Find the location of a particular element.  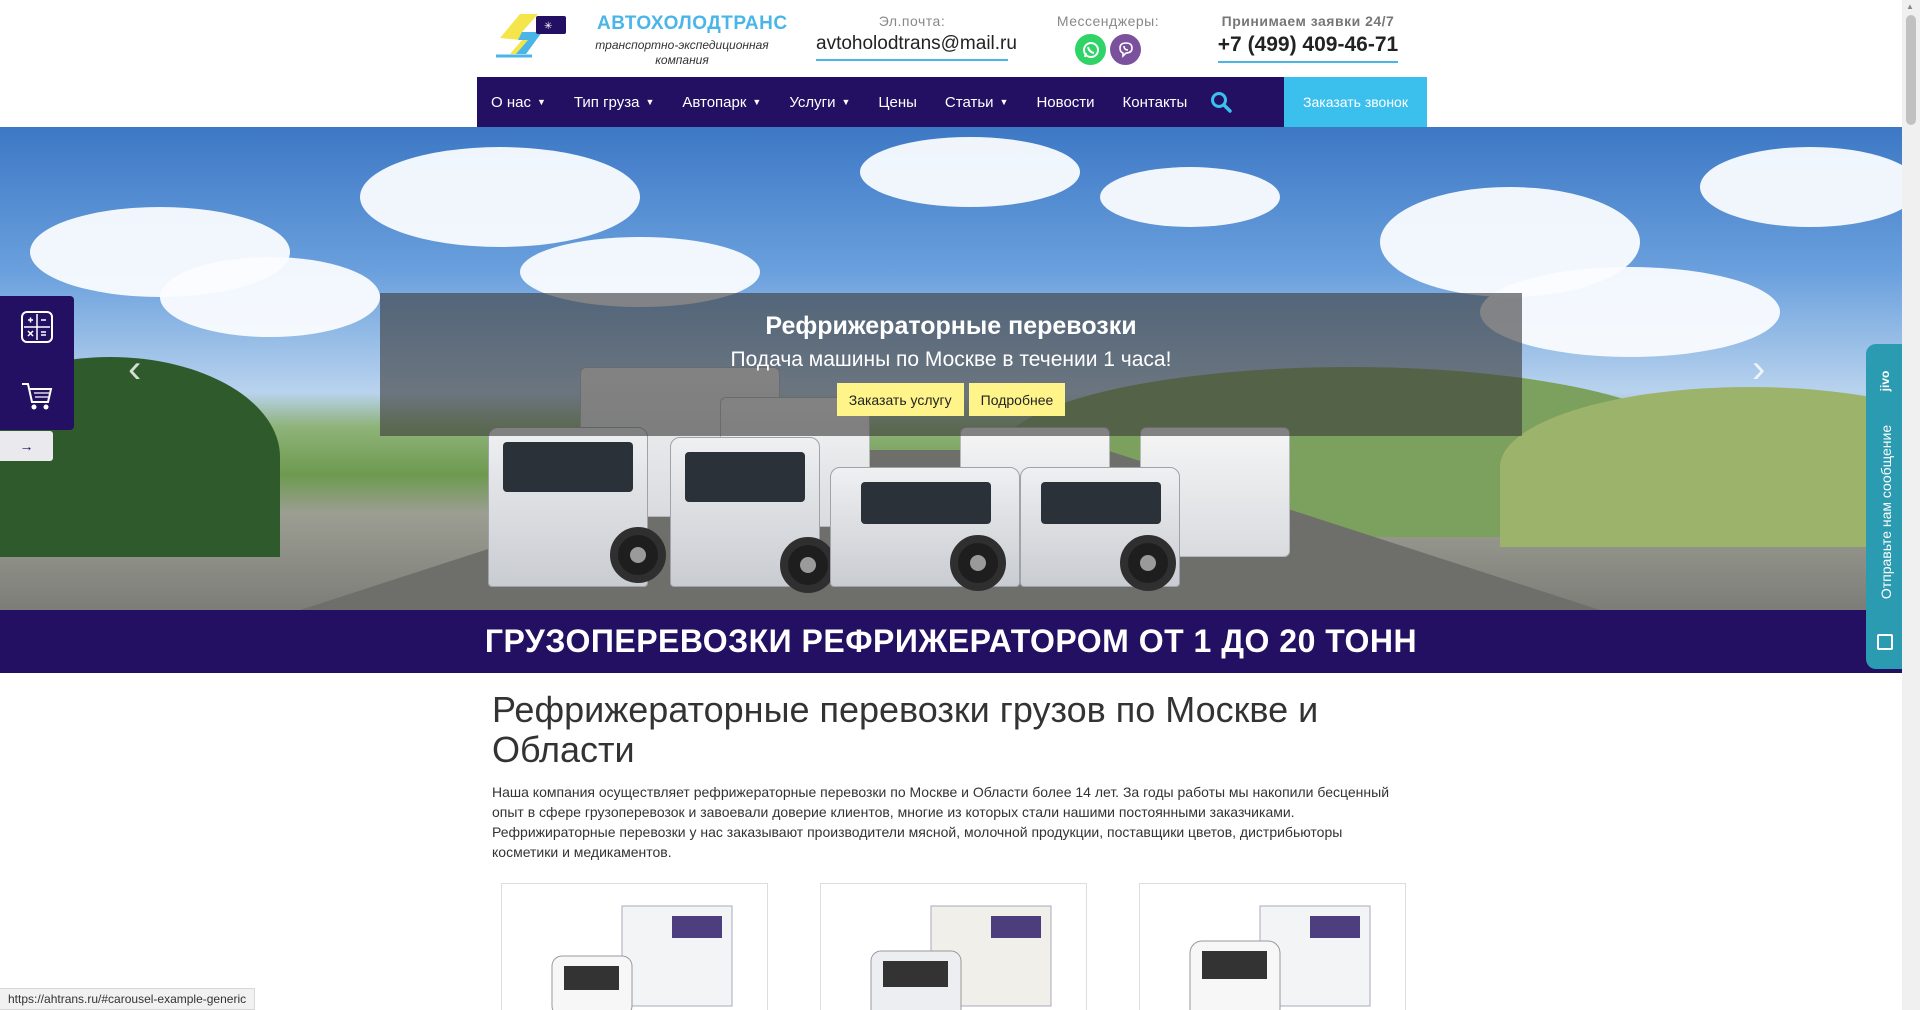

nav-label: Новости is located at coordinates (1065, 102).